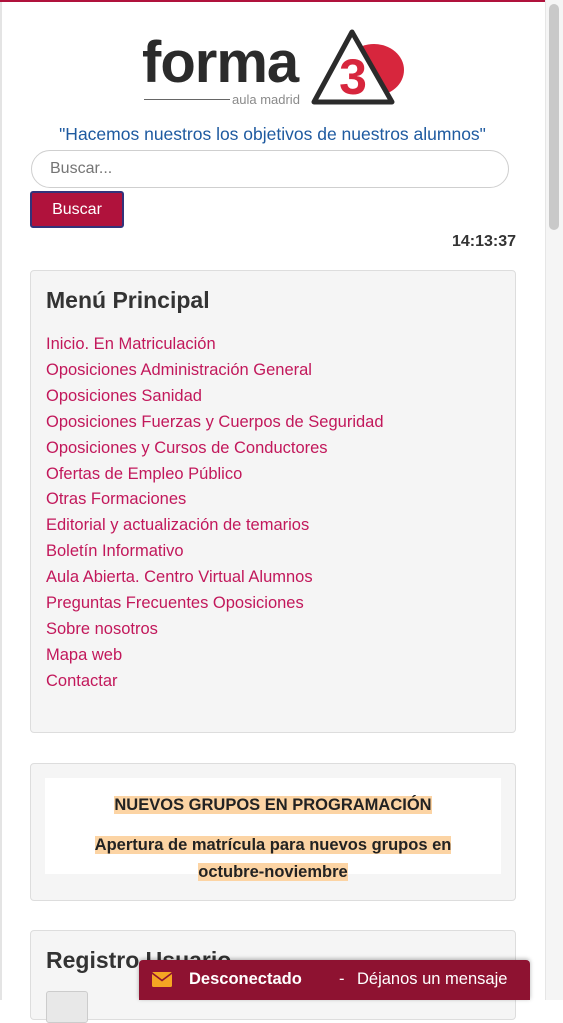  What do you see at coordinates (215, 475) in the screenshot?
I see `menu-item-empleo-publico: Ofertas de Empleo Público` at bounding box center [215, 475].